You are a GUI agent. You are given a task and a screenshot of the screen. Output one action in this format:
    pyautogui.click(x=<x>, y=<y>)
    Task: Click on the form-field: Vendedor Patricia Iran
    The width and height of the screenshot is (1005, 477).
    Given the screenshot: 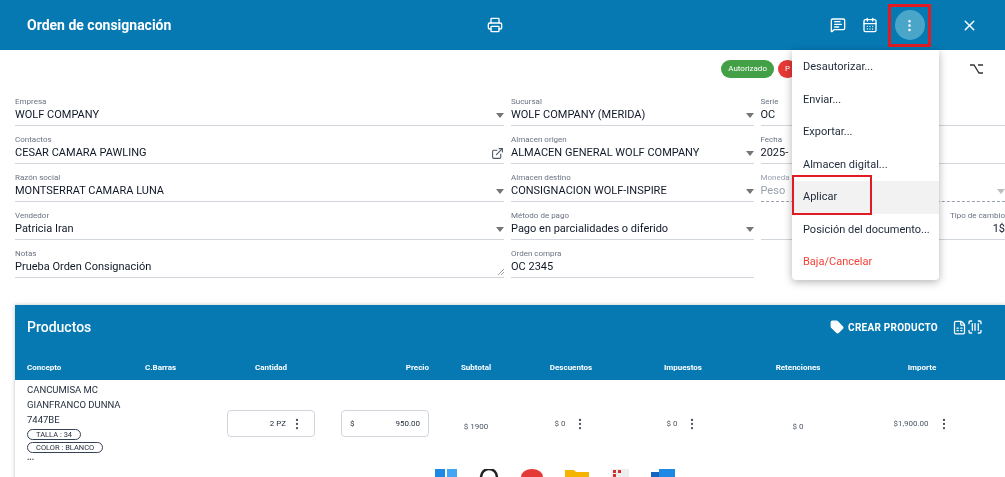 What is the action you would take?
    pyautogui.click(x=259, y=221)
    